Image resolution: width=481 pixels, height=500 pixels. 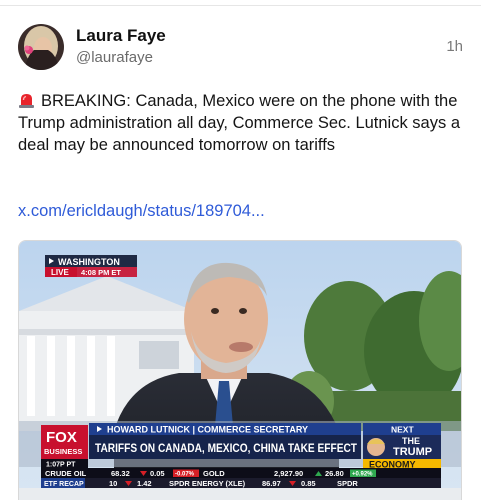 I want to click on post-header: Laura Faye @laurafaye 1h, so click(x=240, y=49).